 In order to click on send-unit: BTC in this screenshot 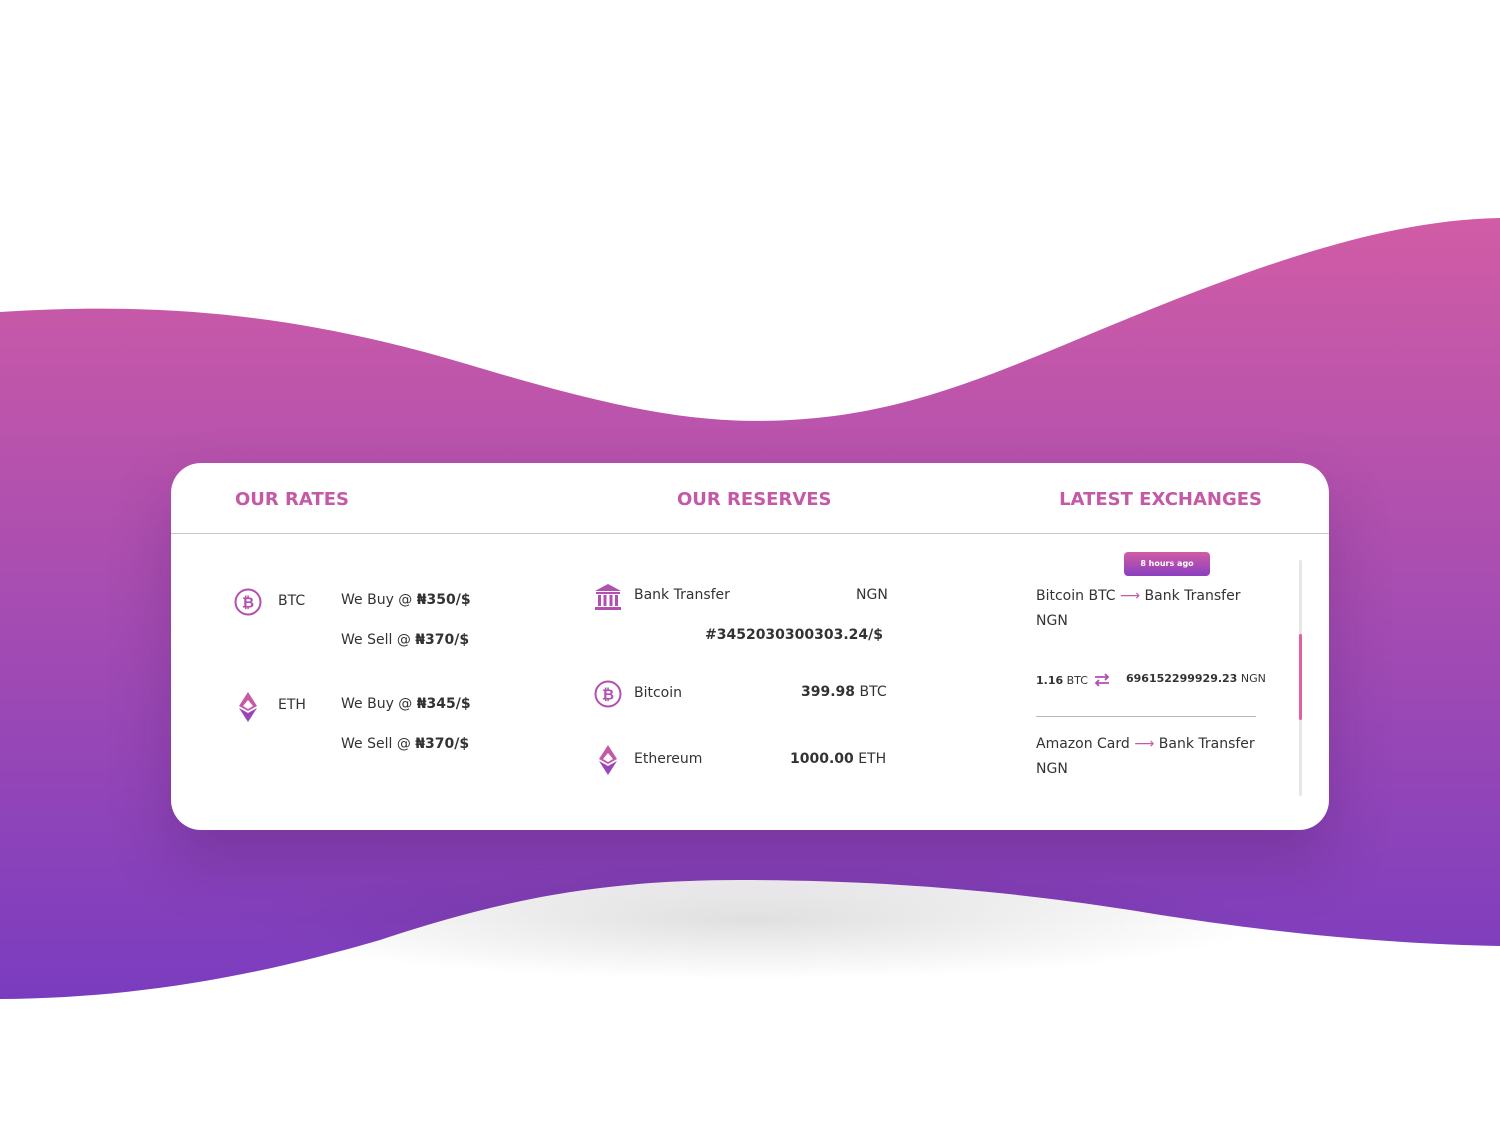, I will do `click(1075, 680)`.